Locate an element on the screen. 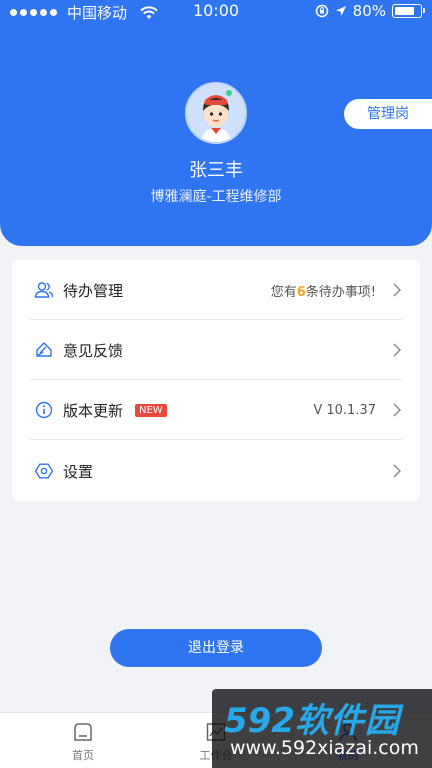 This screenshot has width=432, height=768. menu-item-label: 版本更新 is located at coordinates (93, 410).